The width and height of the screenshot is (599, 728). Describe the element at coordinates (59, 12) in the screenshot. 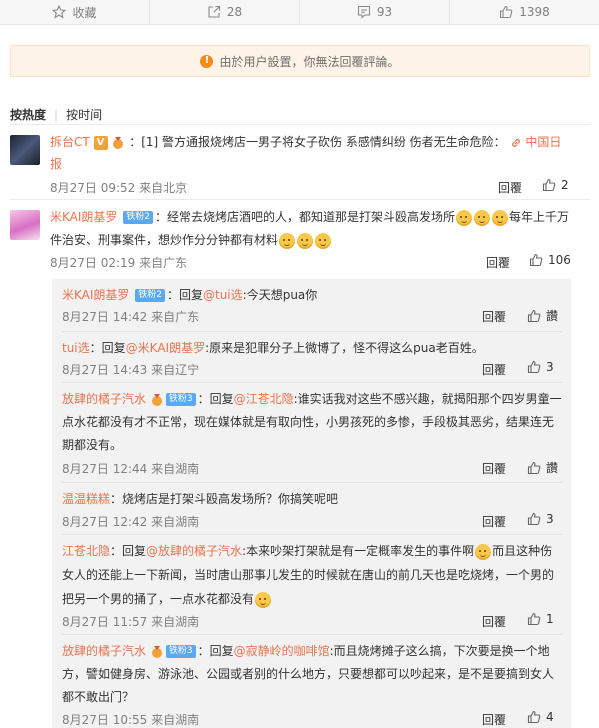

I see `star-icon` at that location.